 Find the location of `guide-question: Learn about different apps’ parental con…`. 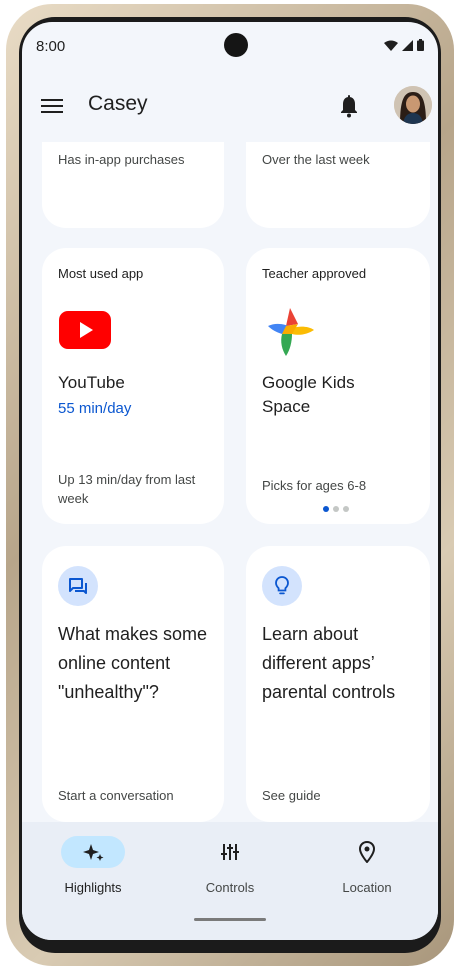

guide-question: Learn about different apps’ parental con… is located at coordinates (329, 663).